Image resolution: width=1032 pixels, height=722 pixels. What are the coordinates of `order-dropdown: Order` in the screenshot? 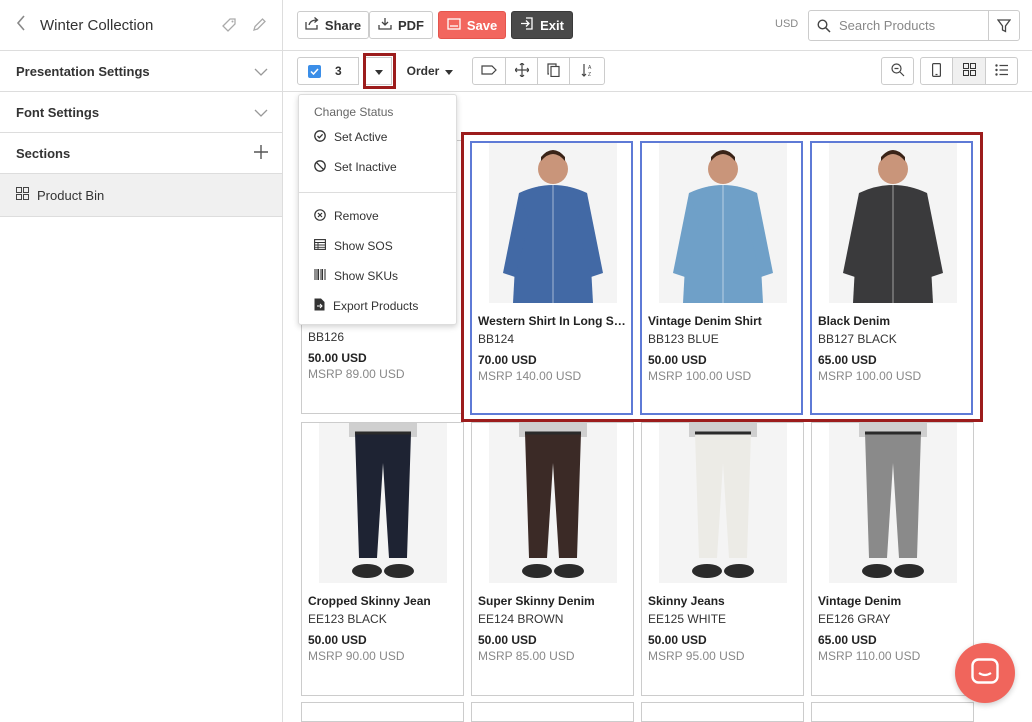 It's located at (430, 71).